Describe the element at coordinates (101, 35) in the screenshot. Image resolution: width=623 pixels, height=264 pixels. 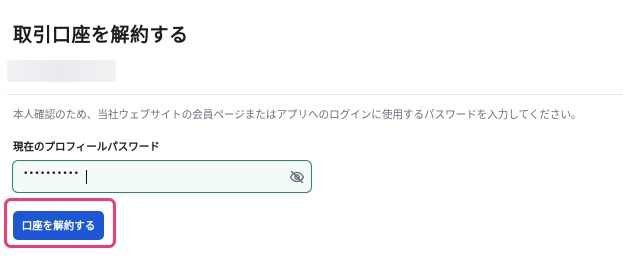
I see `page-title: 取引口座を解約する` at that location.